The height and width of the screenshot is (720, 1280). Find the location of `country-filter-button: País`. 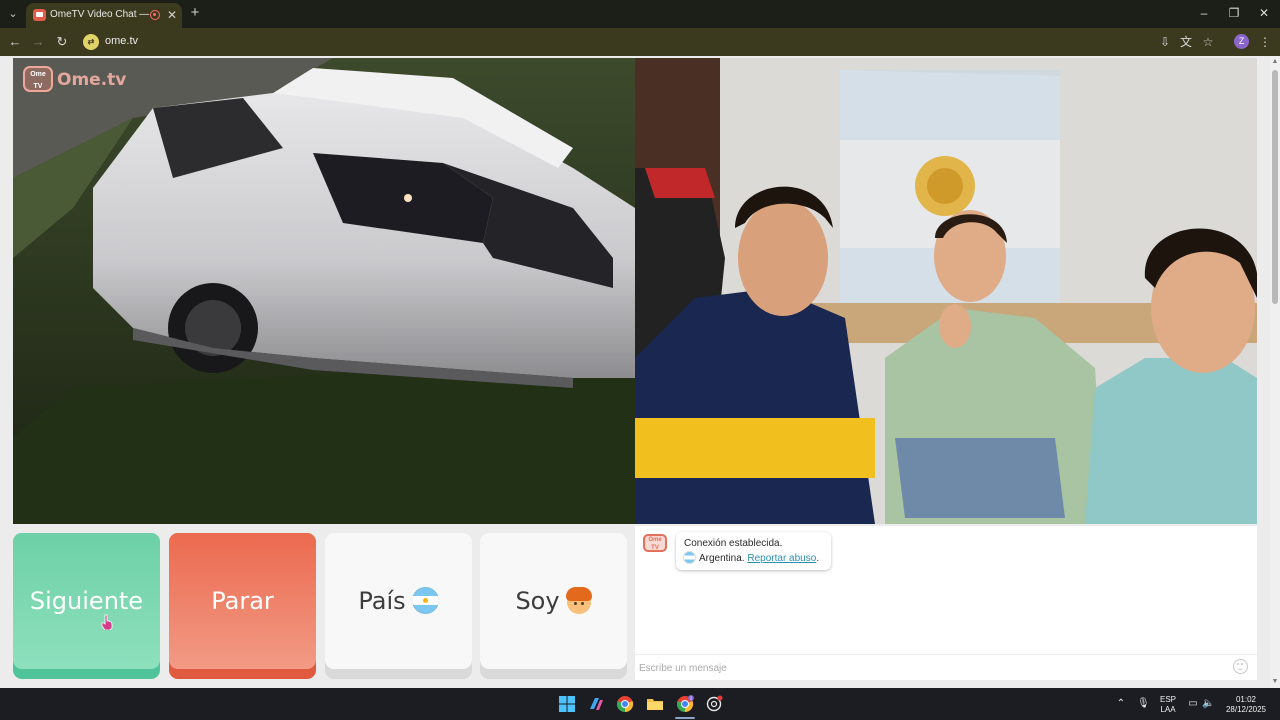

country-filter-button: País is located at coordinates (398, 606).